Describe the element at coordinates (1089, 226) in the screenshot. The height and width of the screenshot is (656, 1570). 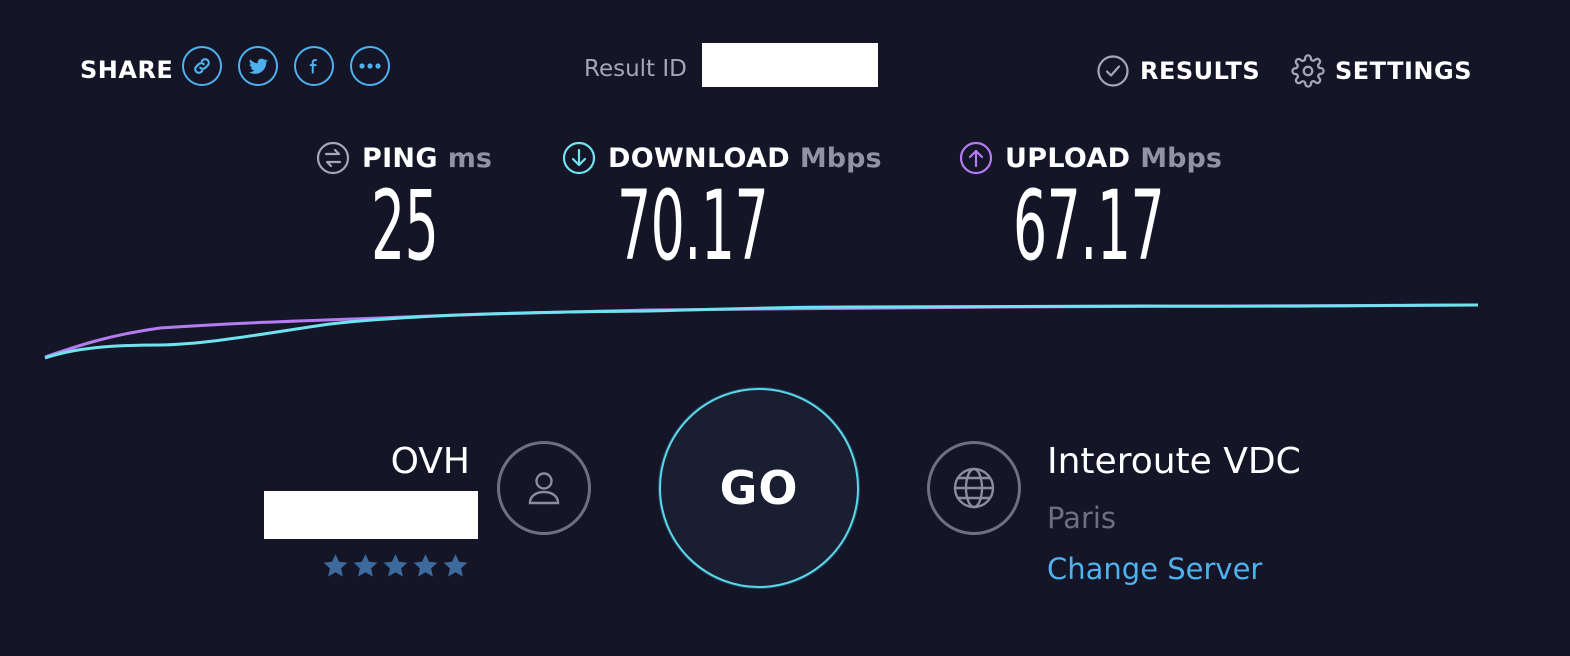
I see `upload-value: 67.17` at that location.